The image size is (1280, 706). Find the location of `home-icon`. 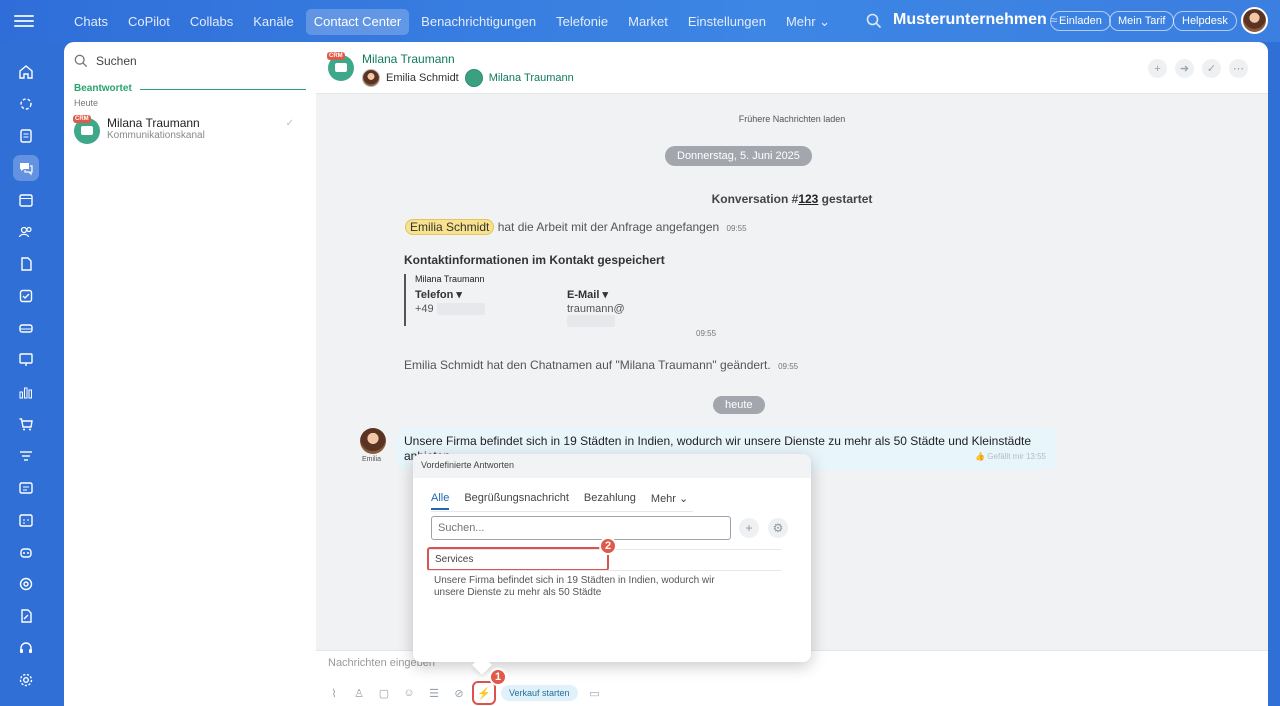

home-icon is located at coordinates (26, 72).